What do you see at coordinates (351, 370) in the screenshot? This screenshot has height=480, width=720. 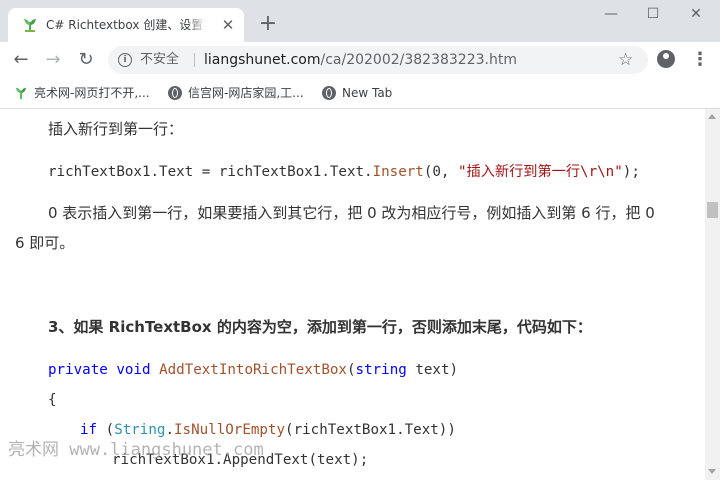 I see `code-text: (` at bounding box center [351, 370].